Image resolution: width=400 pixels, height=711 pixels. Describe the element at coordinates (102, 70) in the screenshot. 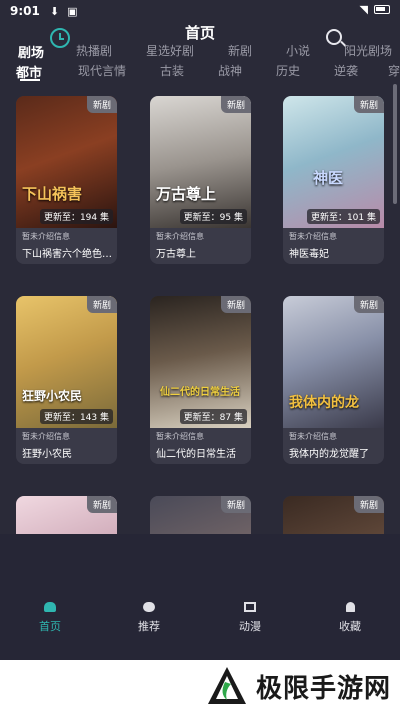

I see `tab-category-romance: 现代言情` at that location.